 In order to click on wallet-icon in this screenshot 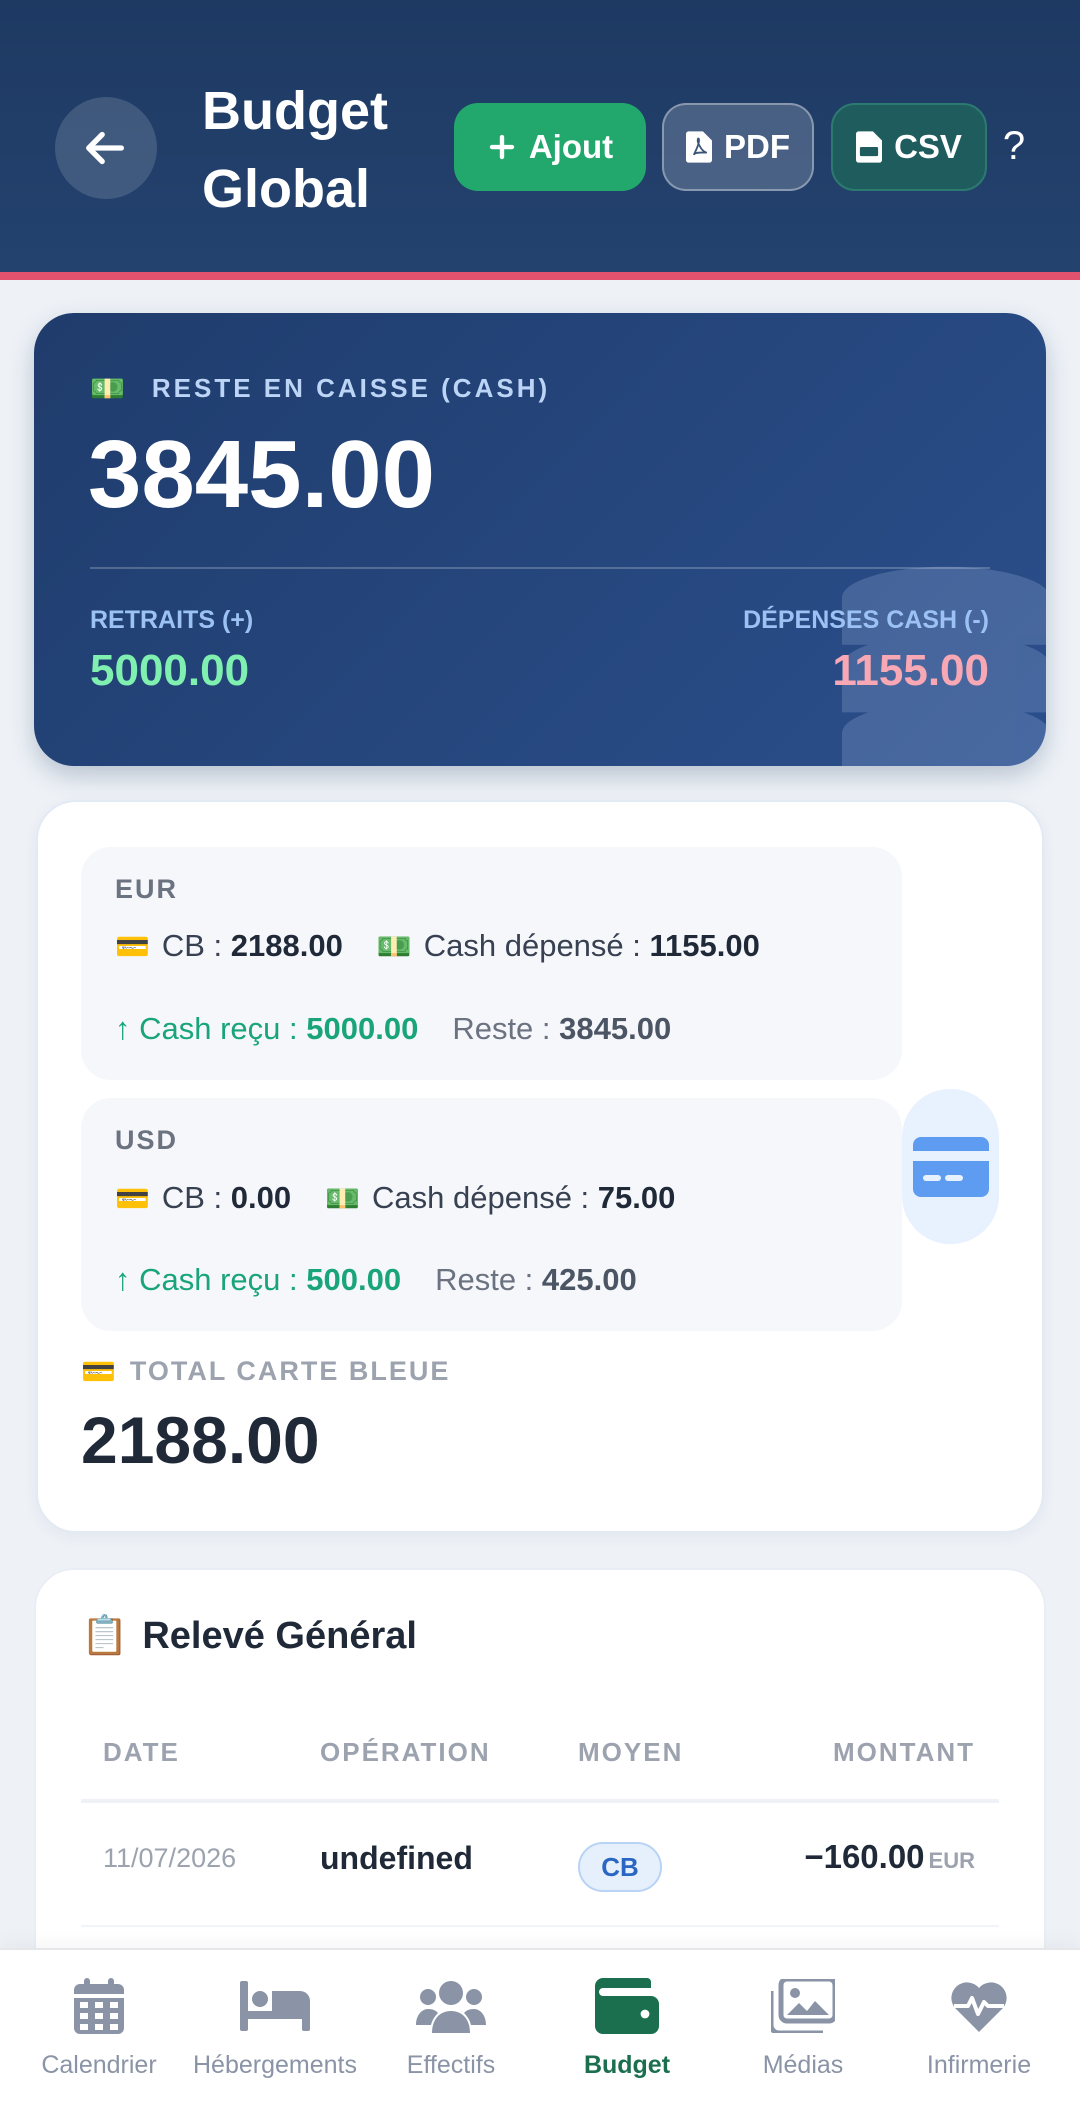, I will do `click(627, 2006)`.